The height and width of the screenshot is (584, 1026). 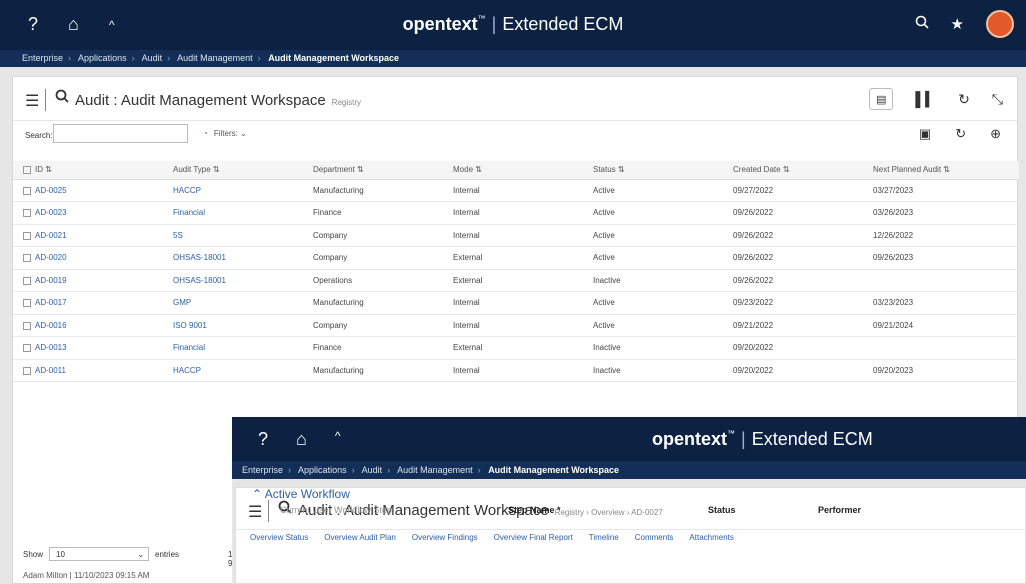 I want to click on tab-overview-final-report: Overview Final Report, so click(x=533, y=537).